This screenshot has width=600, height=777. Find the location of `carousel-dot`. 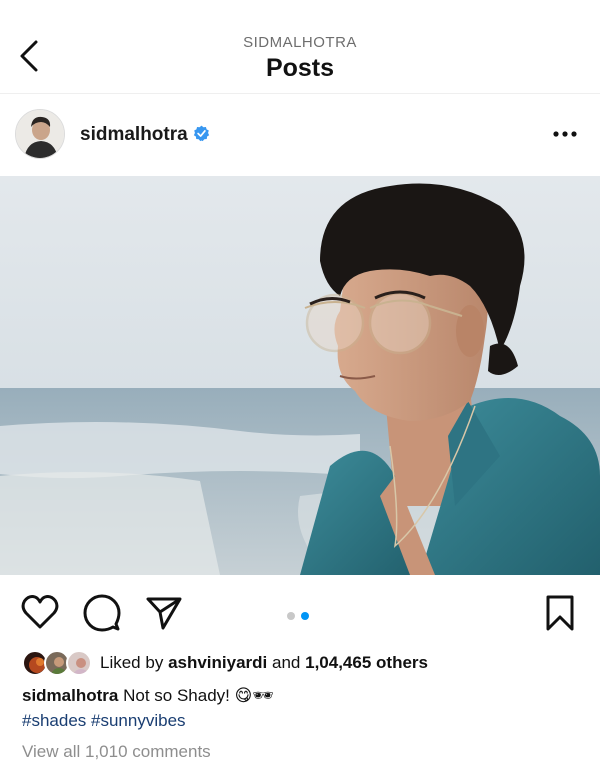

carousel-dot is located at coordinates (291, 616).